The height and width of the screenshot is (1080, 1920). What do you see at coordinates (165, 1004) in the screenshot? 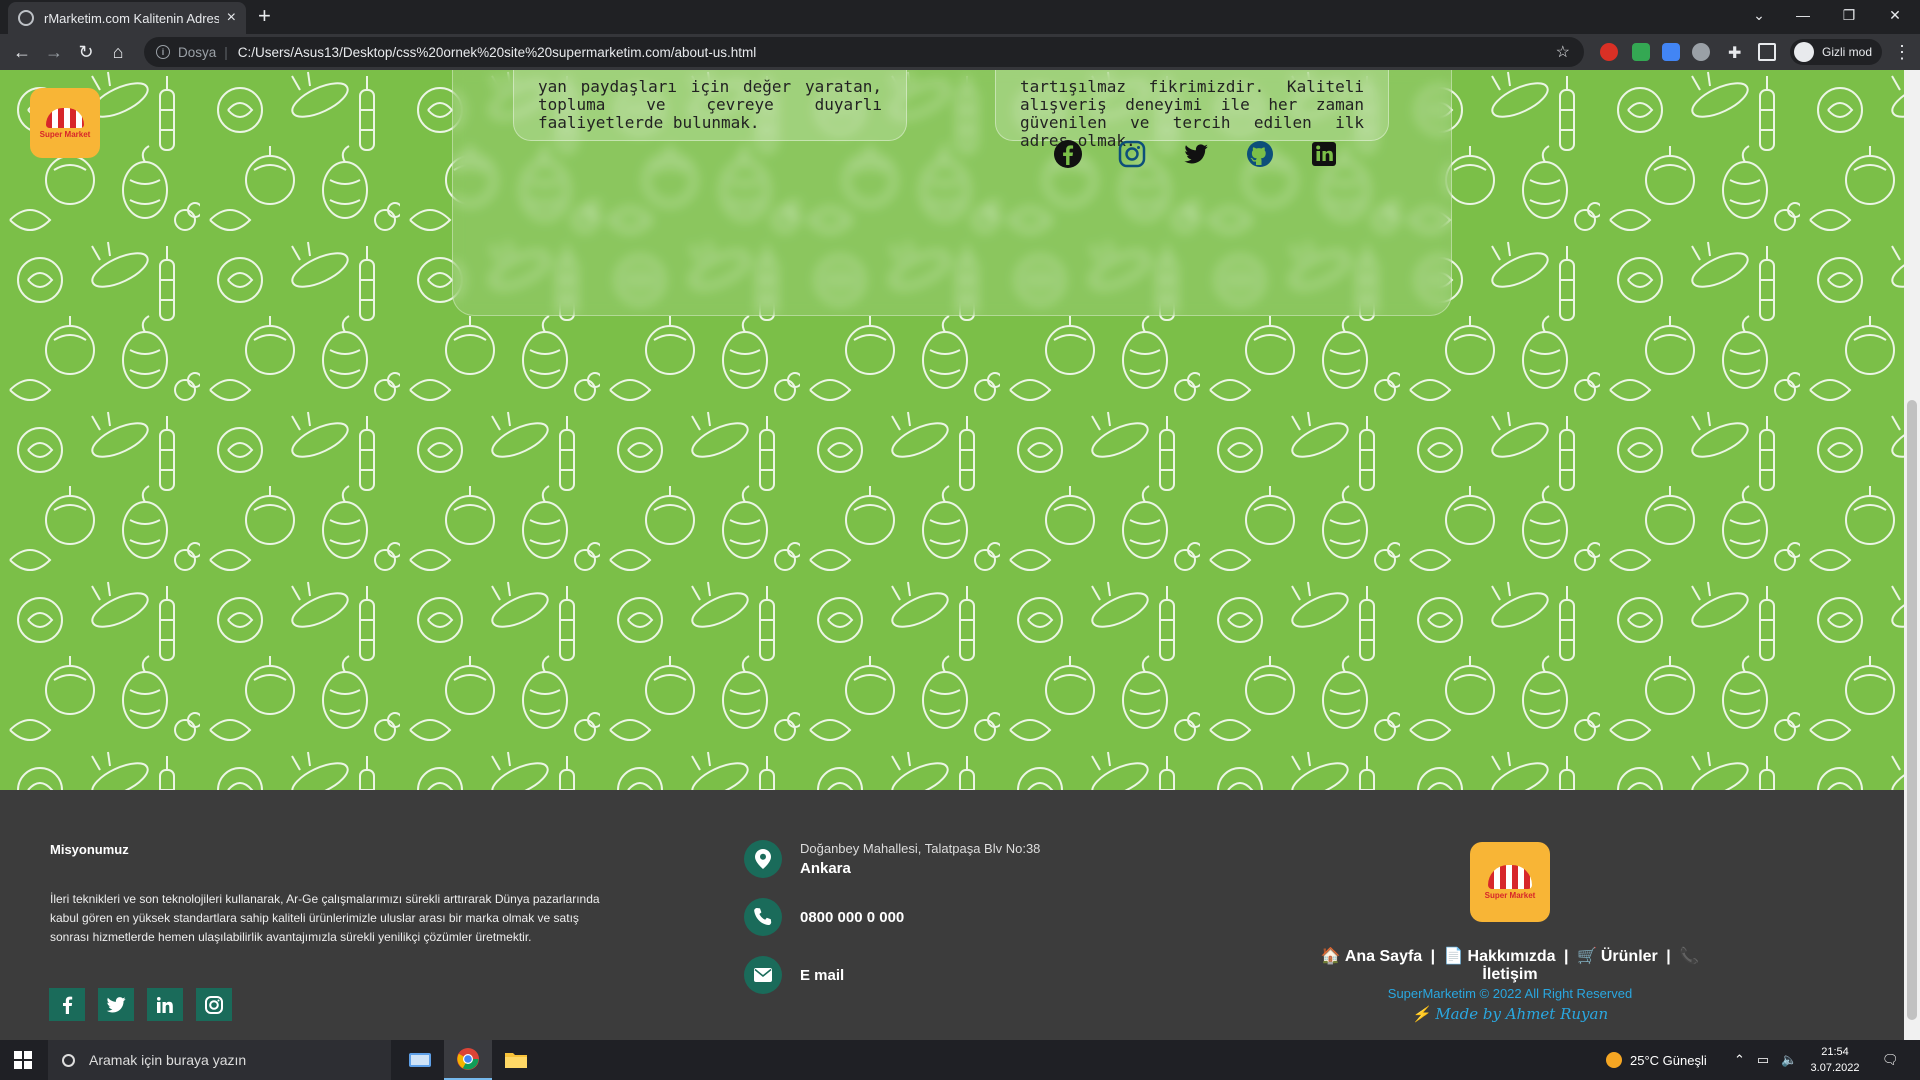
I see `footer-linkedin-icon` at bounding box center [165, 1004].